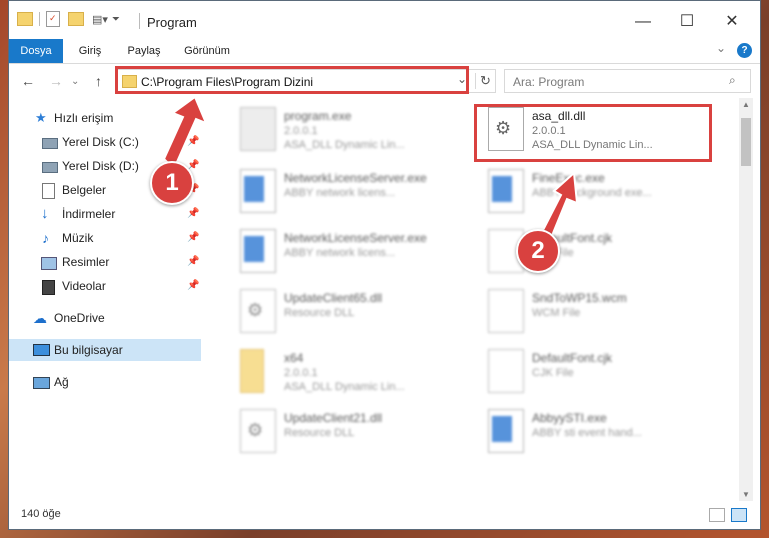 The height and width of the screenshot is (538, 769). I want to click on step-2-badge: 2, so click(538, 251).